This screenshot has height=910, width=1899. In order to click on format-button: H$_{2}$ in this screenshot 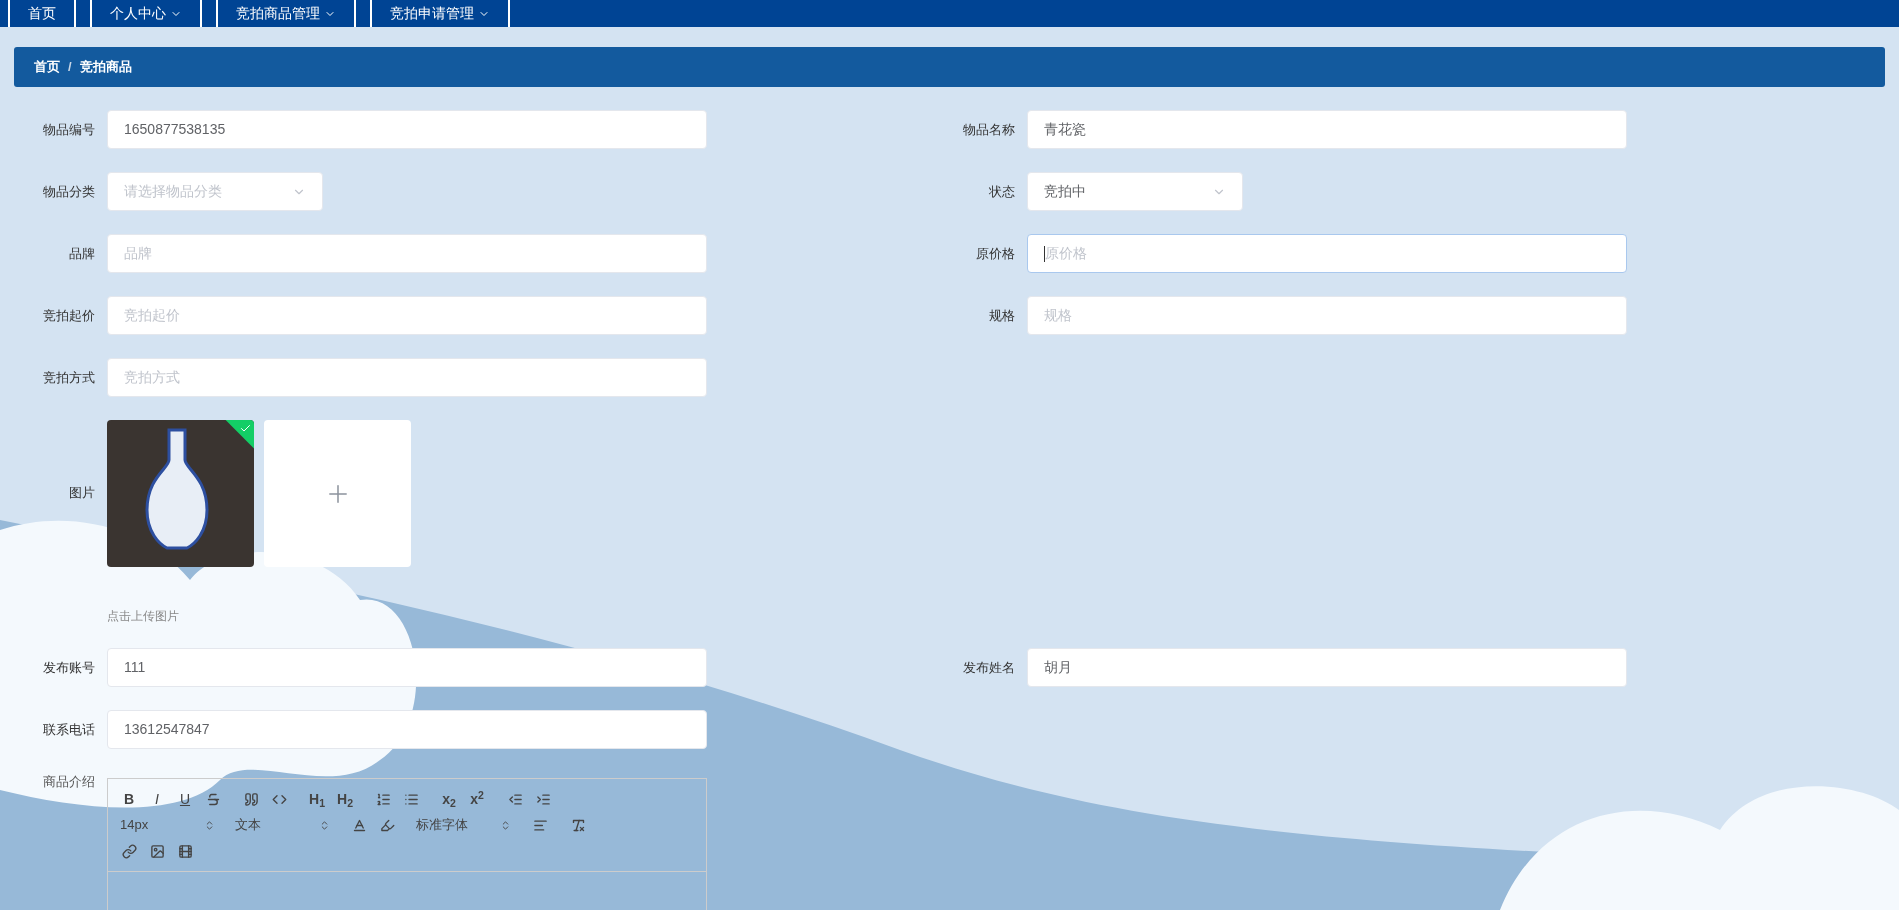, I will do `click(345, 799)`.